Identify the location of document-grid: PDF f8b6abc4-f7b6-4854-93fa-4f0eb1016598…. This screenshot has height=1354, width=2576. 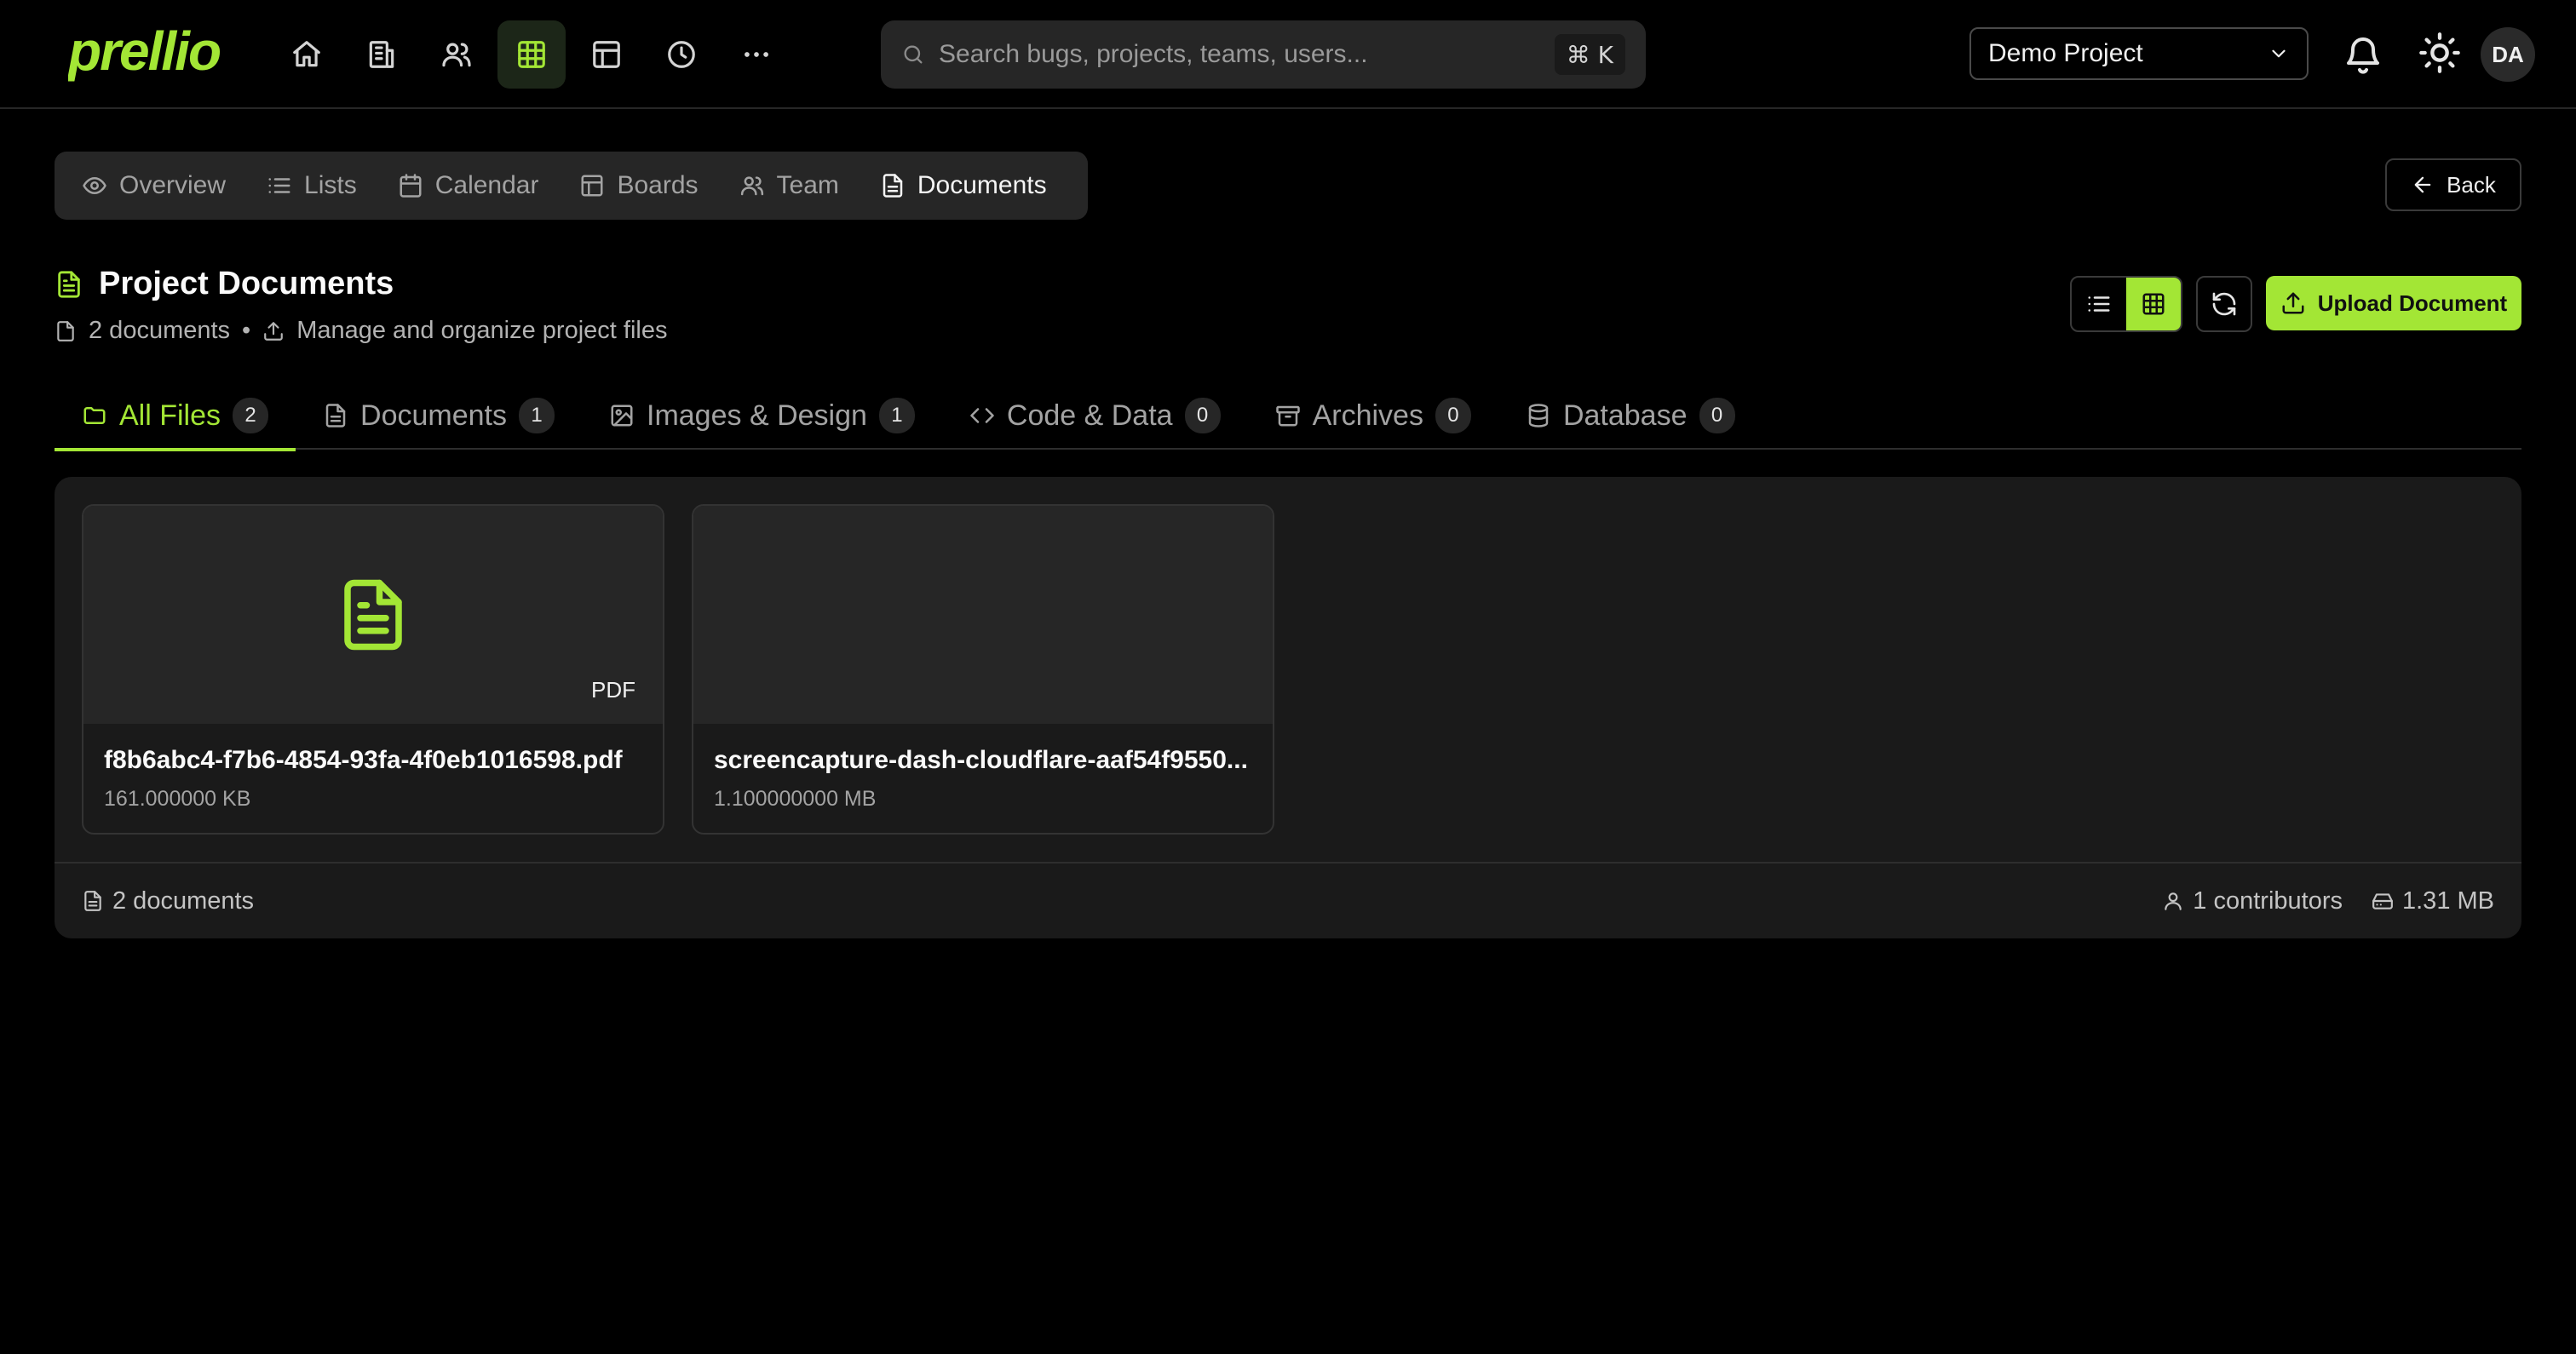
(678, 669).